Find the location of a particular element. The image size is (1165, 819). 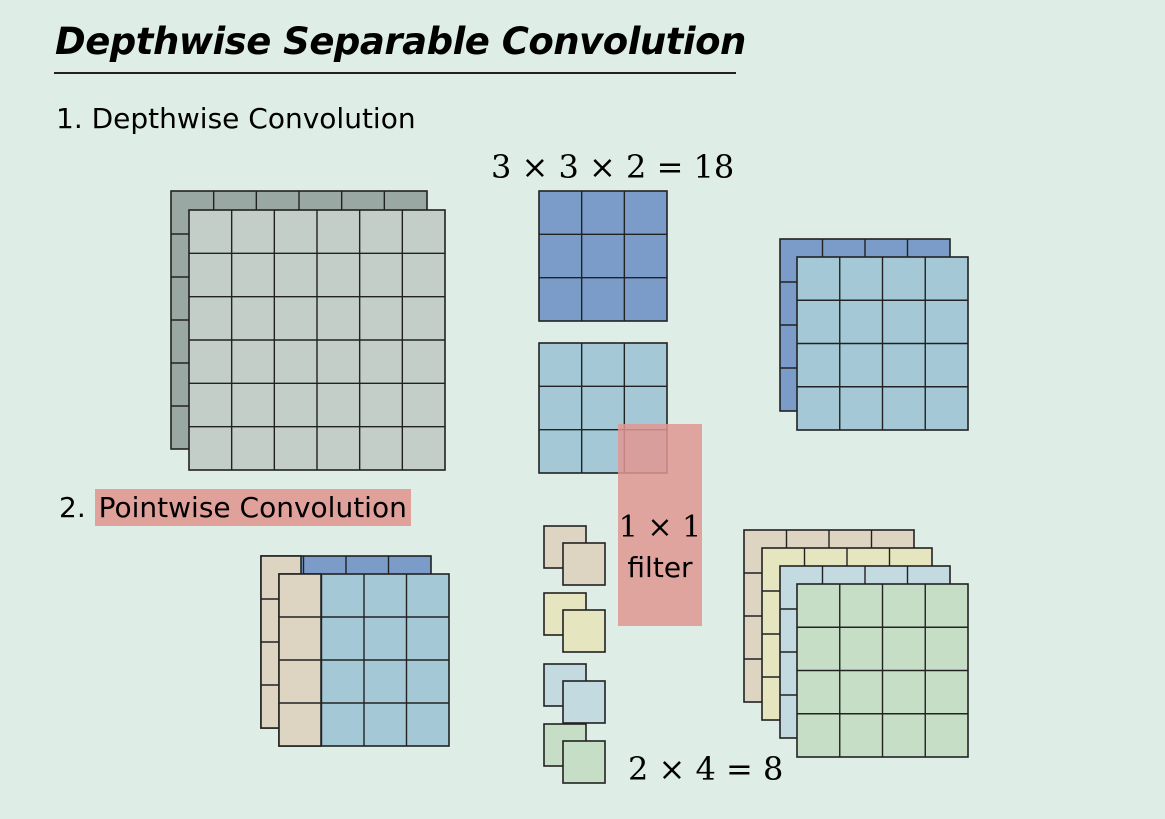

filter-label: 1 × 1 filter is located at coordinates (660, 548).